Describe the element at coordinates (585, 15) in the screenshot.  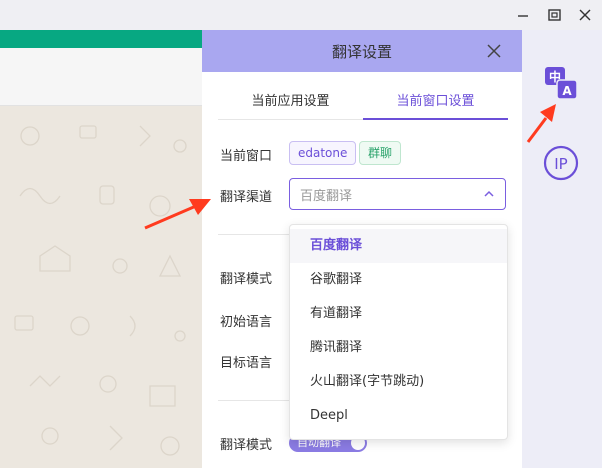
I see `window-close-icon` at that location.